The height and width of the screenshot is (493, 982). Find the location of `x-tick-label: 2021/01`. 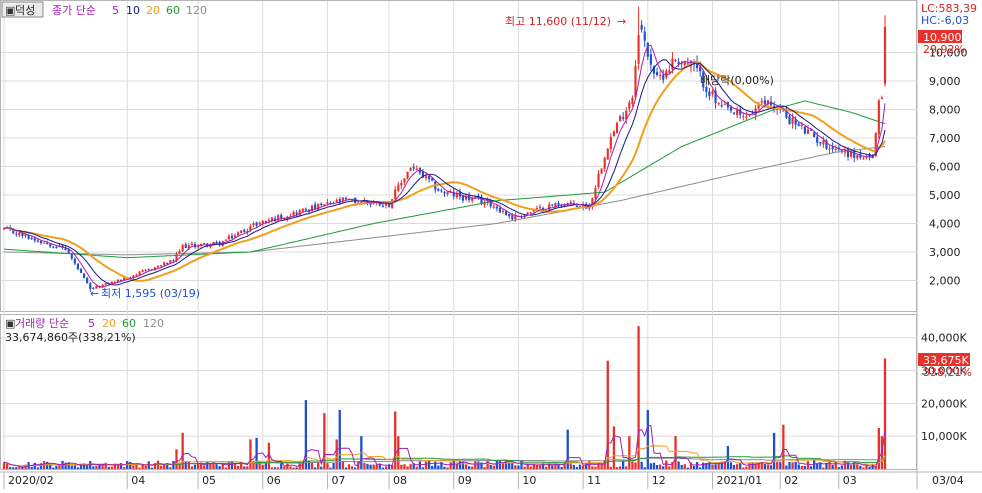

x-tick-label: 2021/01 is located at coordinates (739, 480).